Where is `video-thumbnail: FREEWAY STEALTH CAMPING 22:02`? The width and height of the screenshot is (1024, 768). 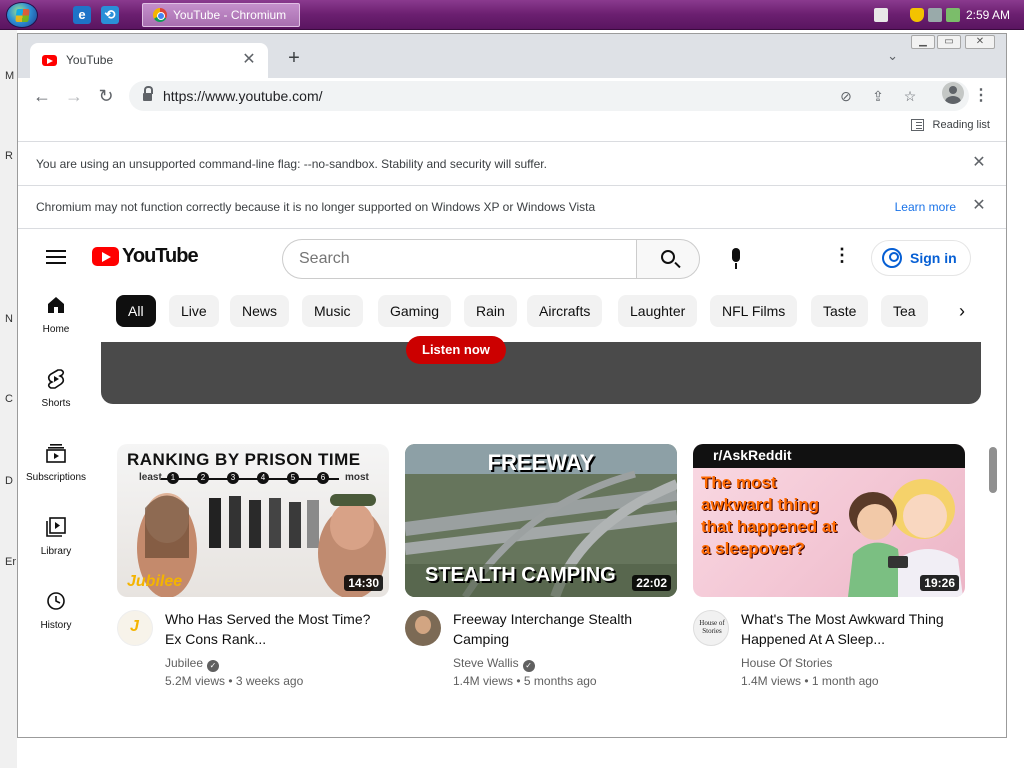
video-thumbnail: FREEWAY STEALTH CAMPING 22:02 is located at coordinates (541, 520).